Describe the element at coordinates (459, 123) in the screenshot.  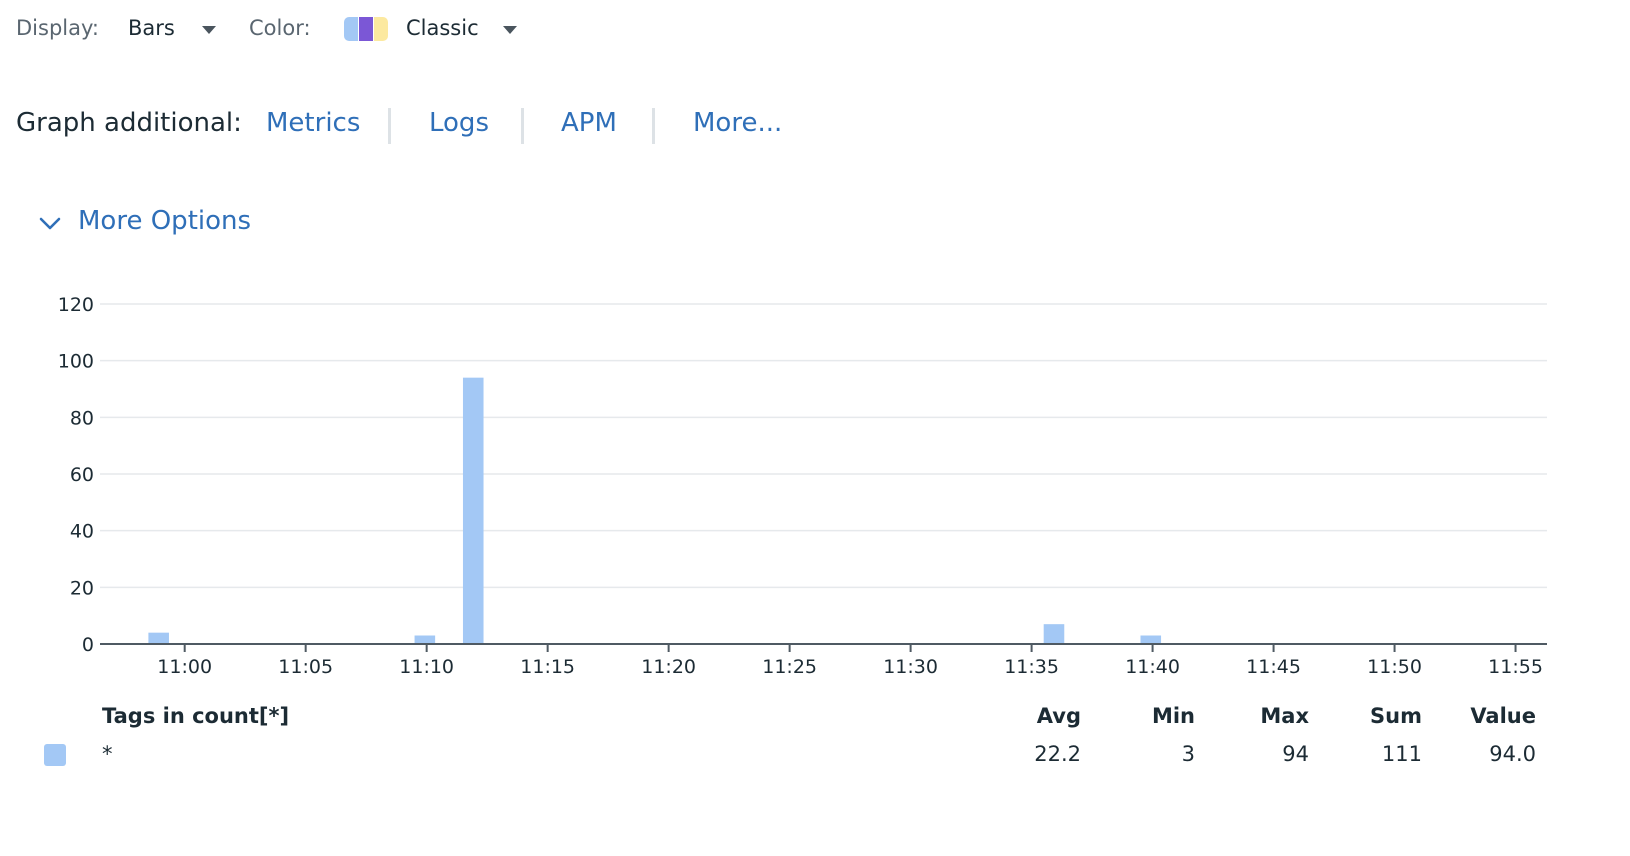
I see `graph-logs-link: Logs` at that location.